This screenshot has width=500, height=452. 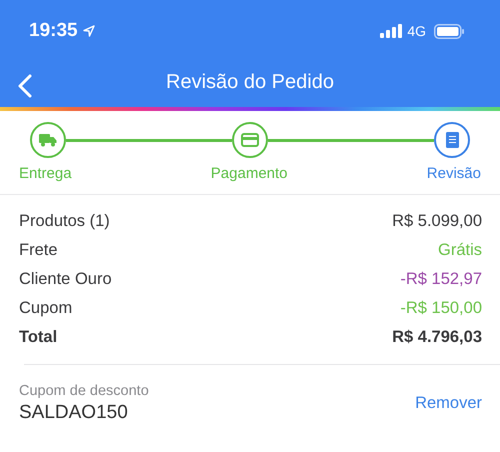 What do you see at coordinates (449, 31) in the screenshot?
I see `battery-icon` at bounding box center [449, 31].